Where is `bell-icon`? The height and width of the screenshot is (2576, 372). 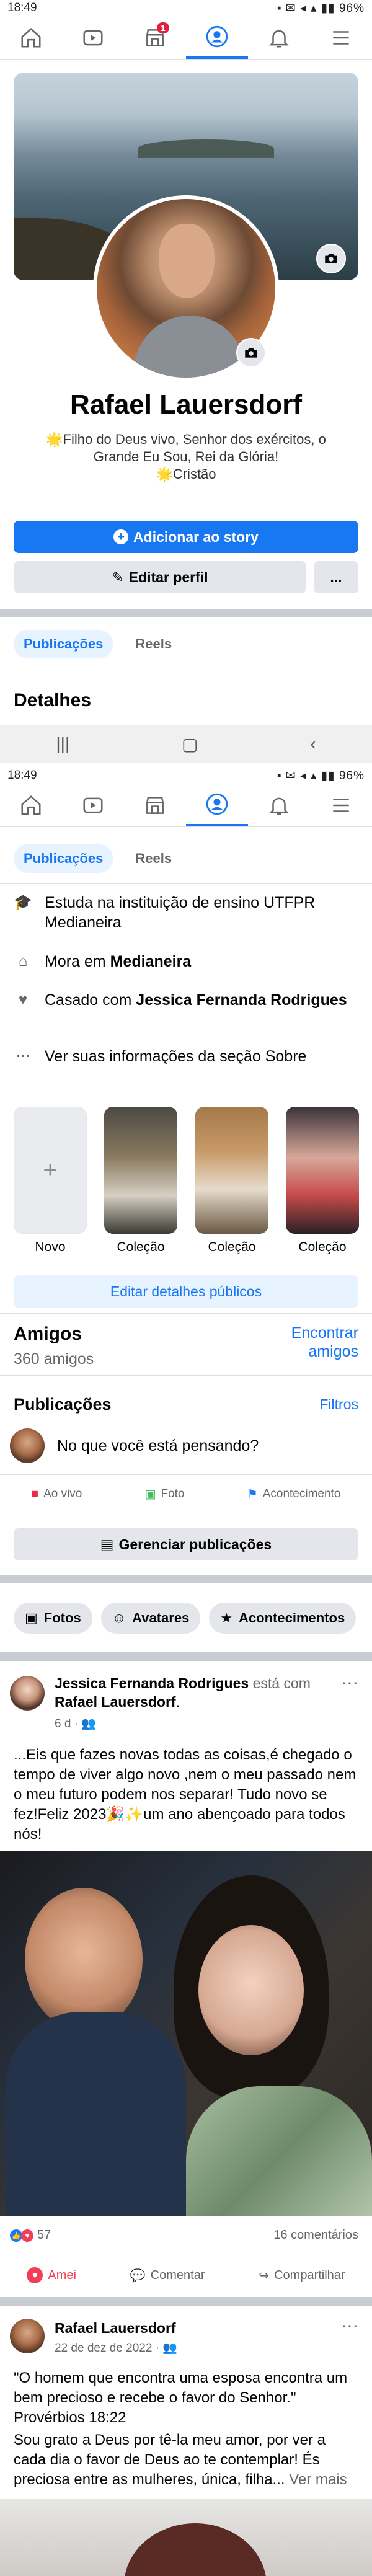
bell-icon is located at coordinates (279, 39).